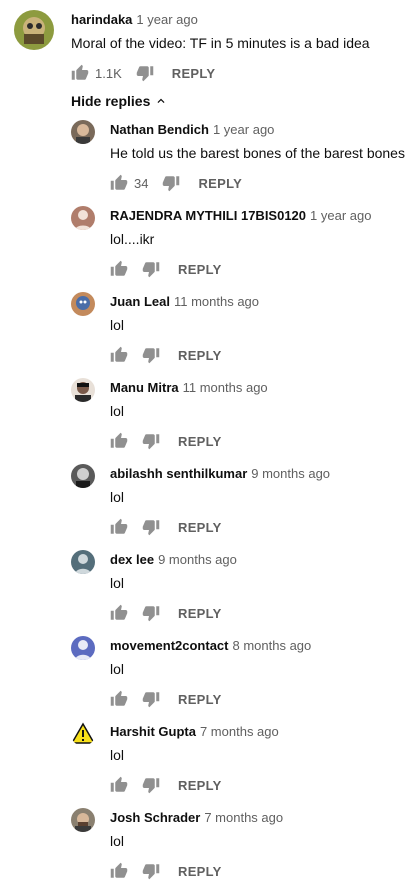 Image resolution: width=418 pixels, height=886 pixels. What do you see at coordinates (155, 817) in the screenshot?
I see `comment-author: Josh Schrader` at bounding box center [155, 817].